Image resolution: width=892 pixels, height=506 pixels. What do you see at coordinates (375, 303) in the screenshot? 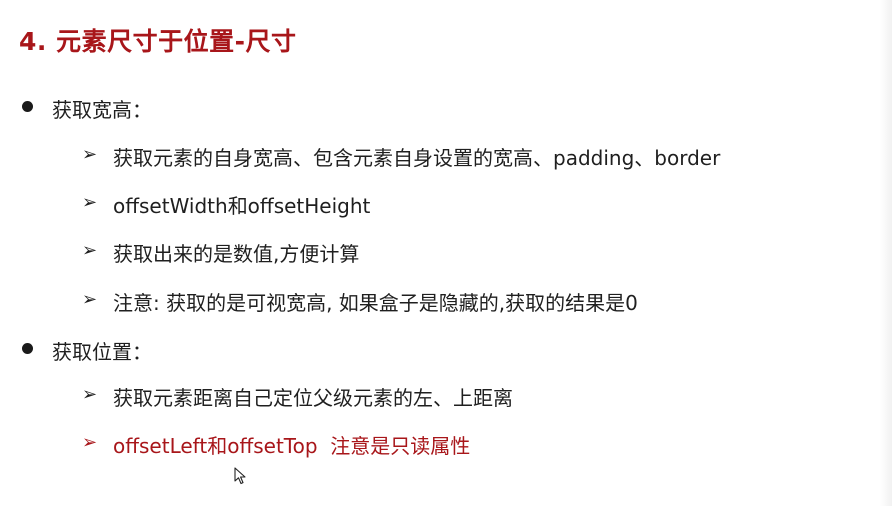
I see `list-item: 注意: 获取的是可视宽高, 如果盒子是隐藏的,获取的结果是0` at bounding box center [375, 303].